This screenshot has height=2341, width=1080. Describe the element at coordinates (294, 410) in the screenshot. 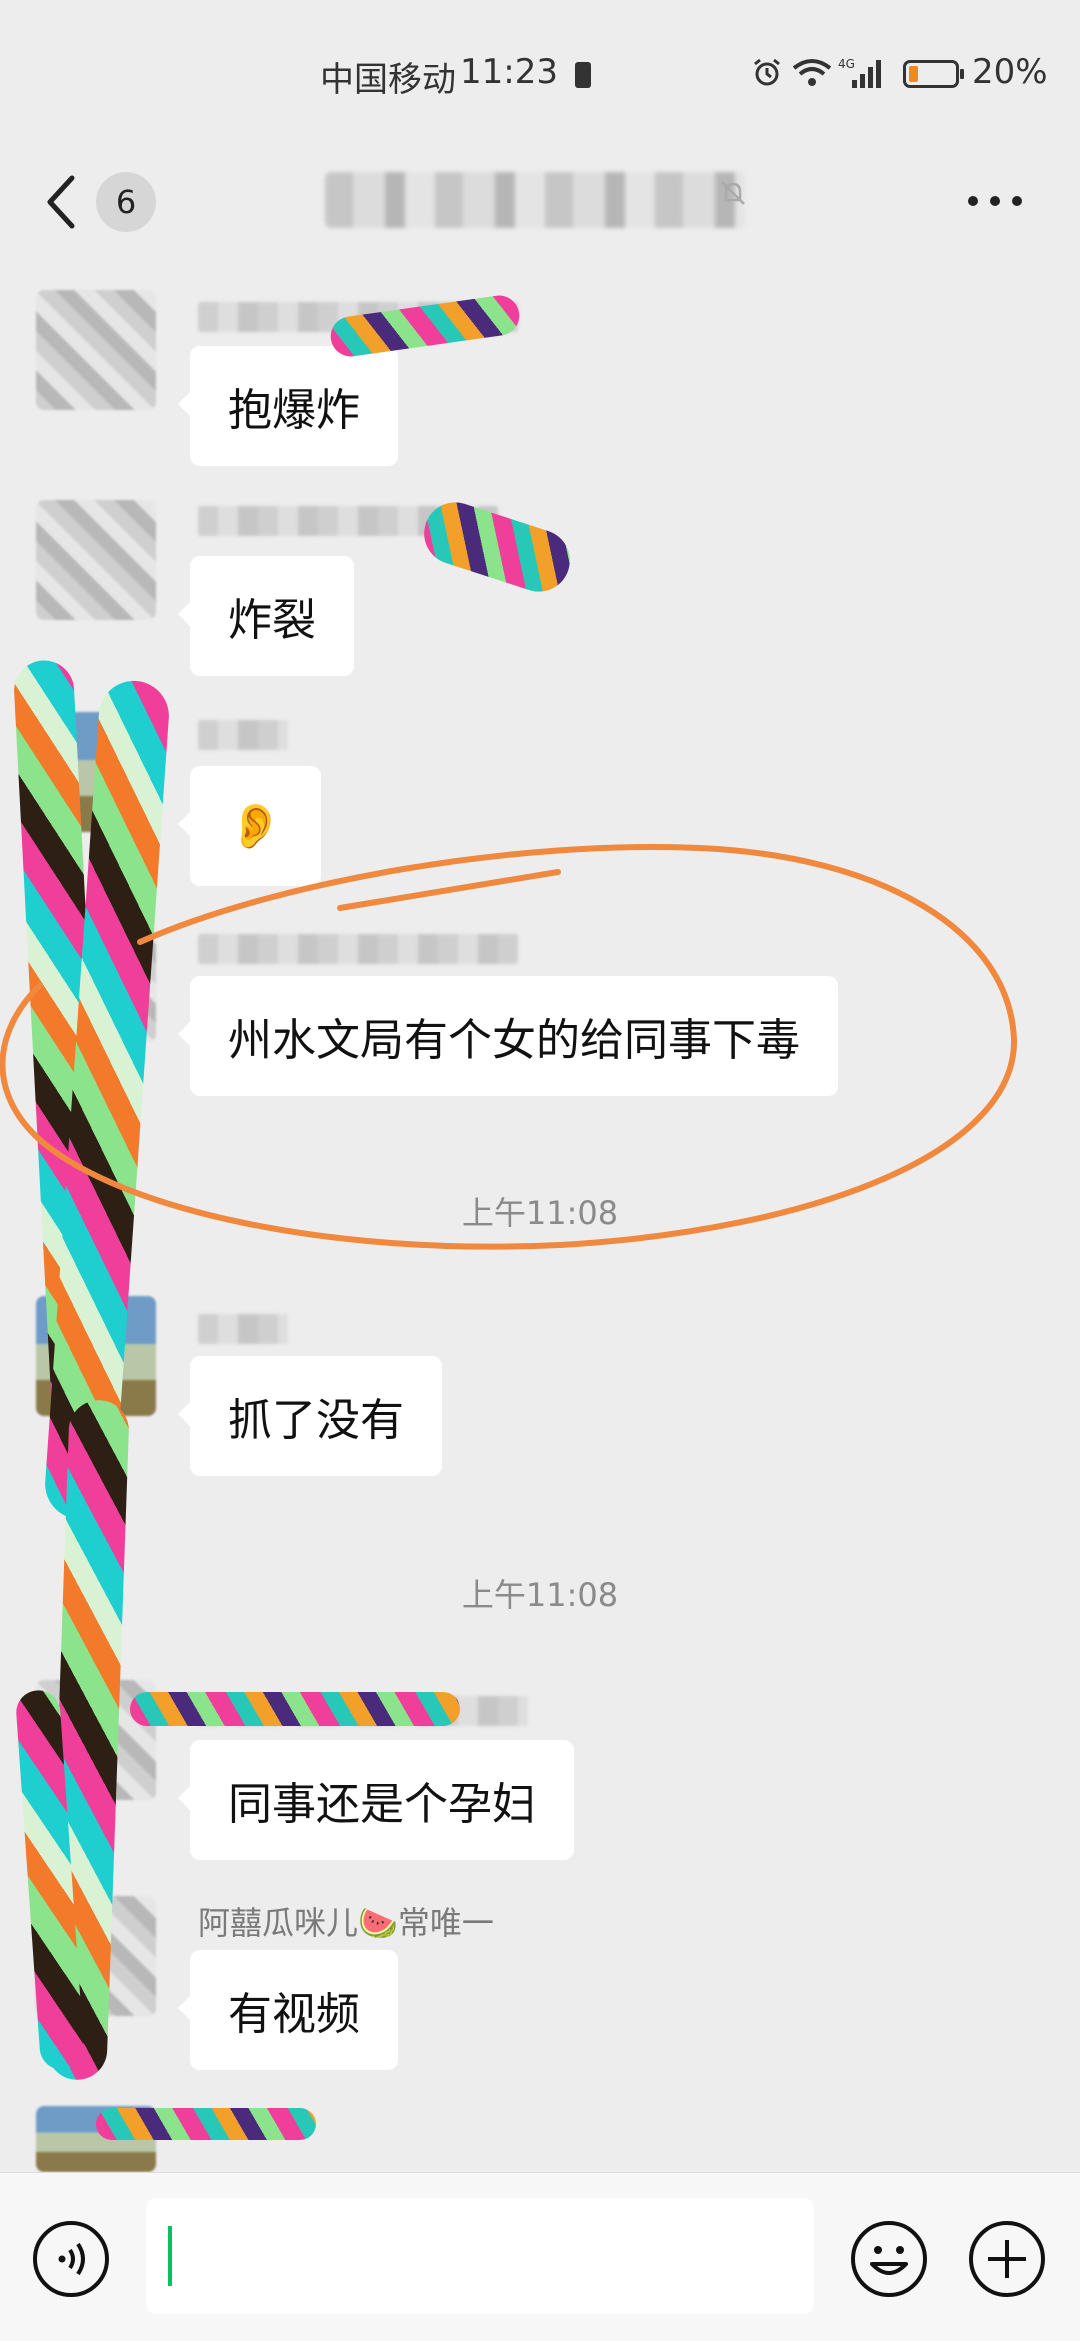

I see `message-text: 抱爆炸` at that location.